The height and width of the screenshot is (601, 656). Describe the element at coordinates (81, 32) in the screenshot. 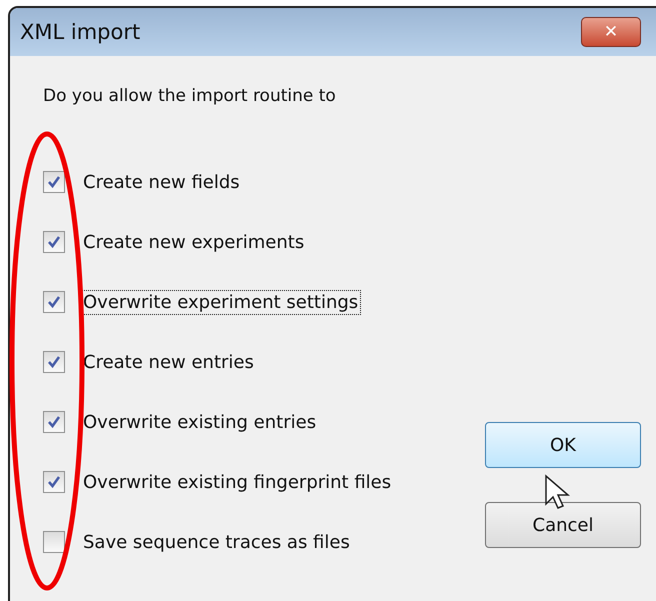

I see `window-title: XML import` at that location.